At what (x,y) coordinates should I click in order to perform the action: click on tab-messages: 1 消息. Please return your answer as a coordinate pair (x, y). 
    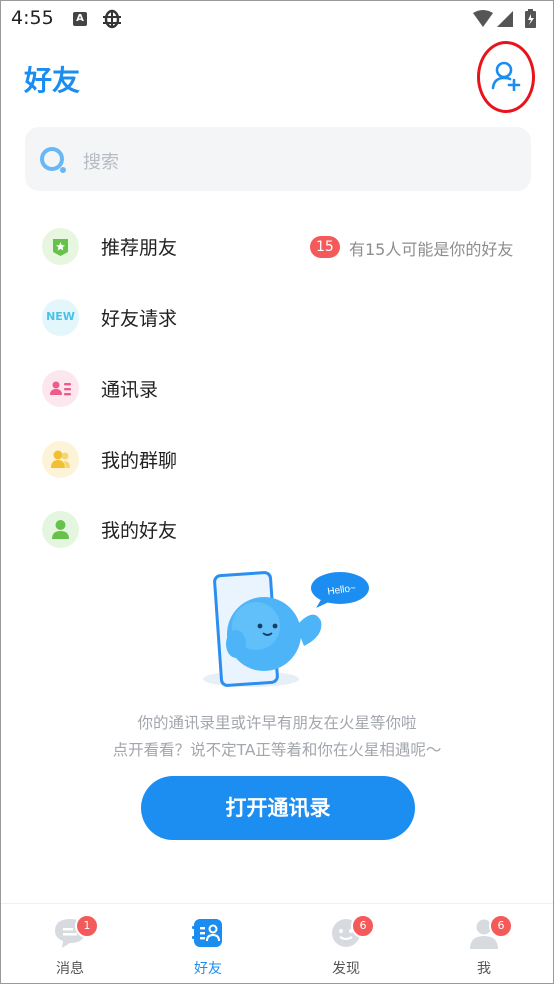
    Looking at the image, I should click on (70, 943).